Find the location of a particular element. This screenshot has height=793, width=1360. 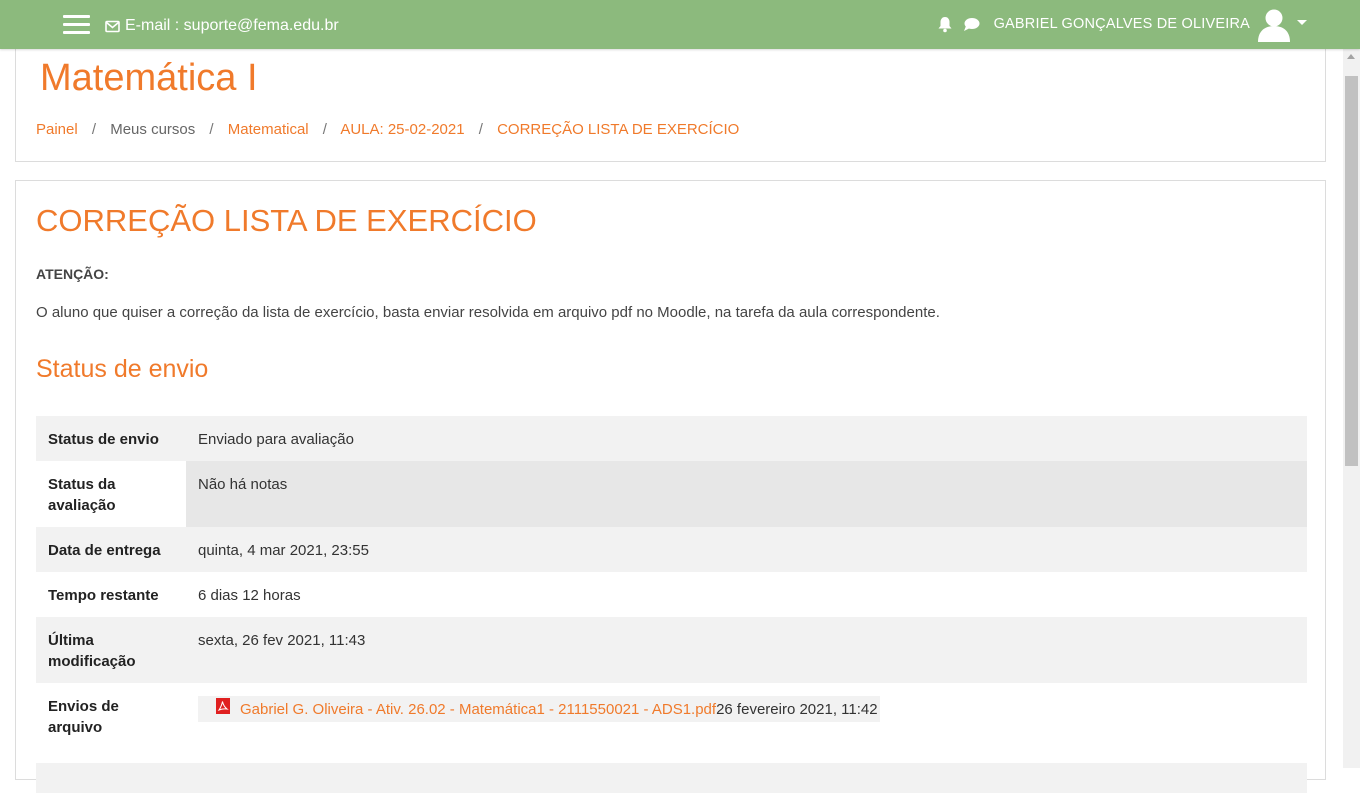

last-modified-value: sexta, 26 fev 2021, 11:43 is located at coordinates (746, 650).